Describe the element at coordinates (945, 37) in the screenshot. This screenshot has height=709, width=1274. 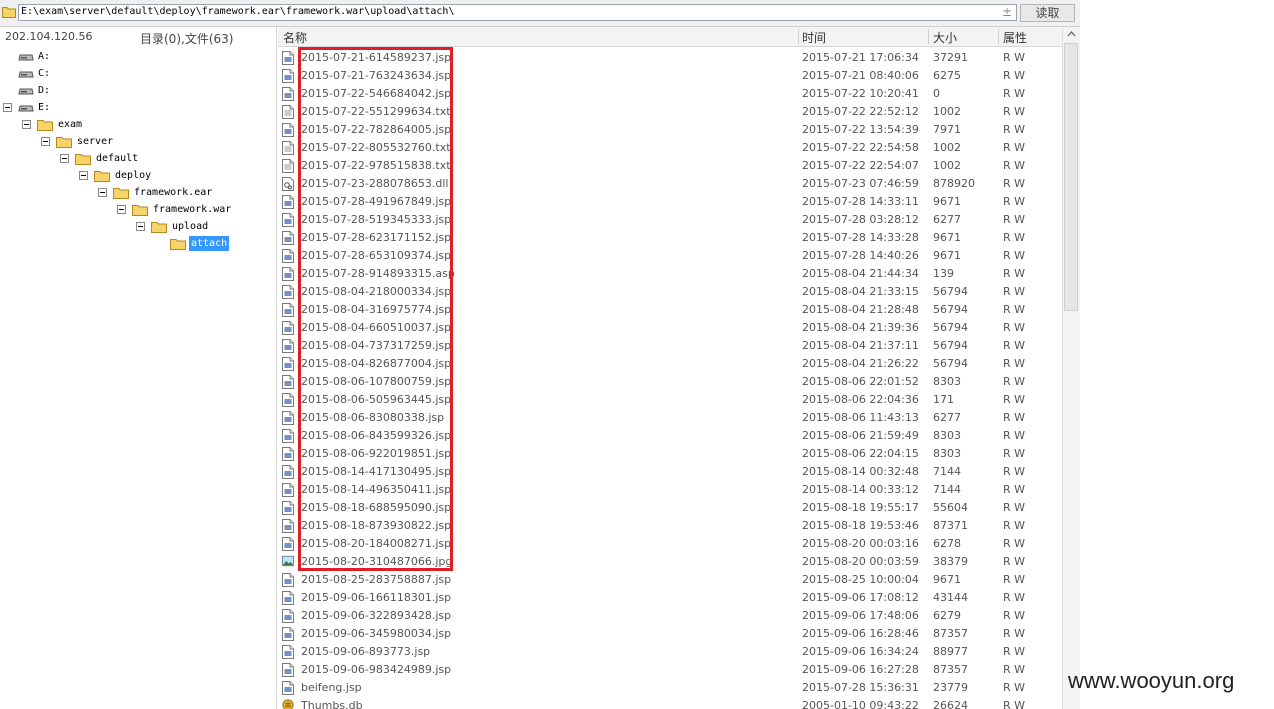
I see `column-header-size: 大小` at that location.